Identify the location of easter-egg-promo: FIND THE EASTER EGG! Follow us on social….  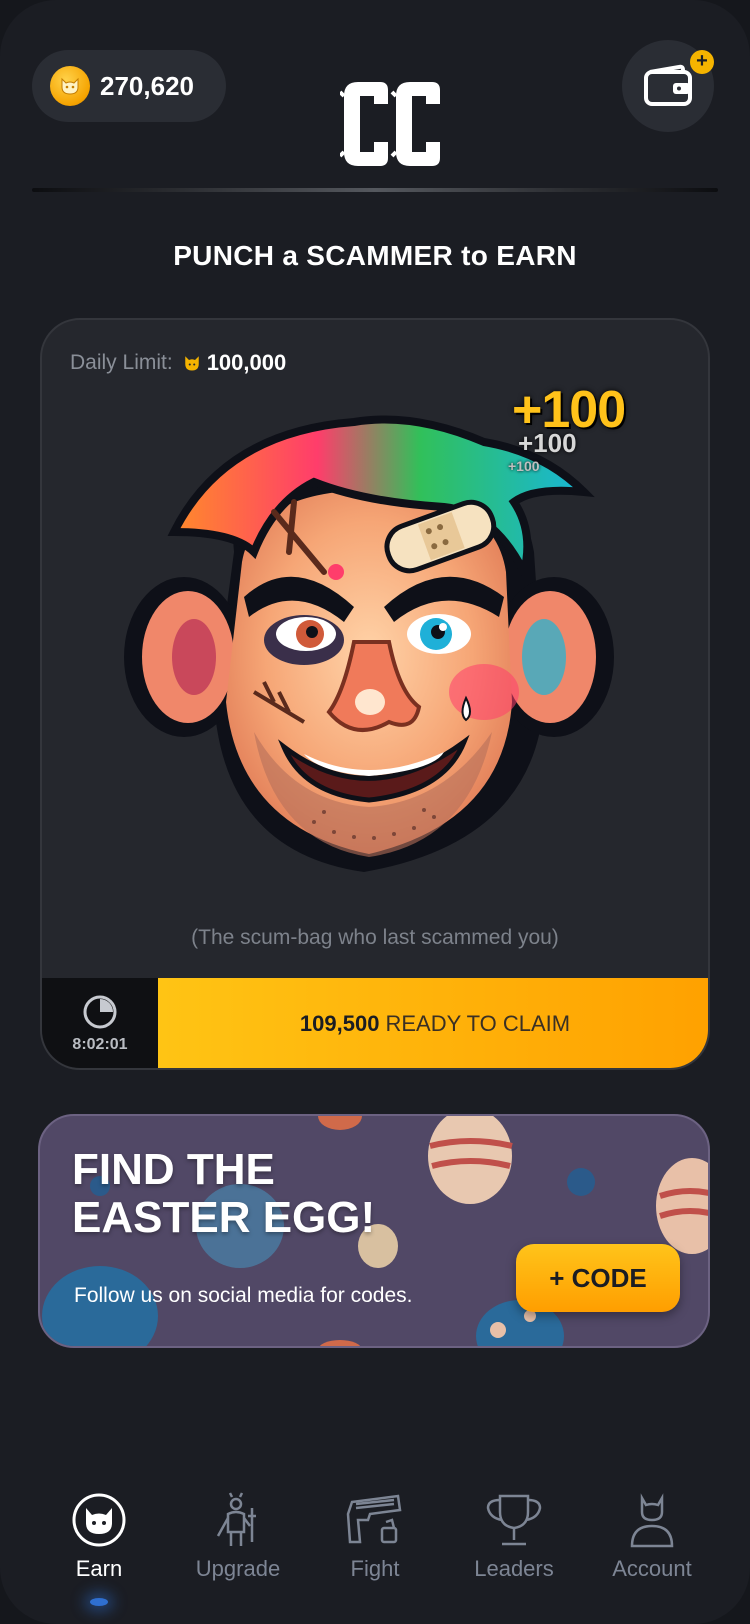
(374, 1231).